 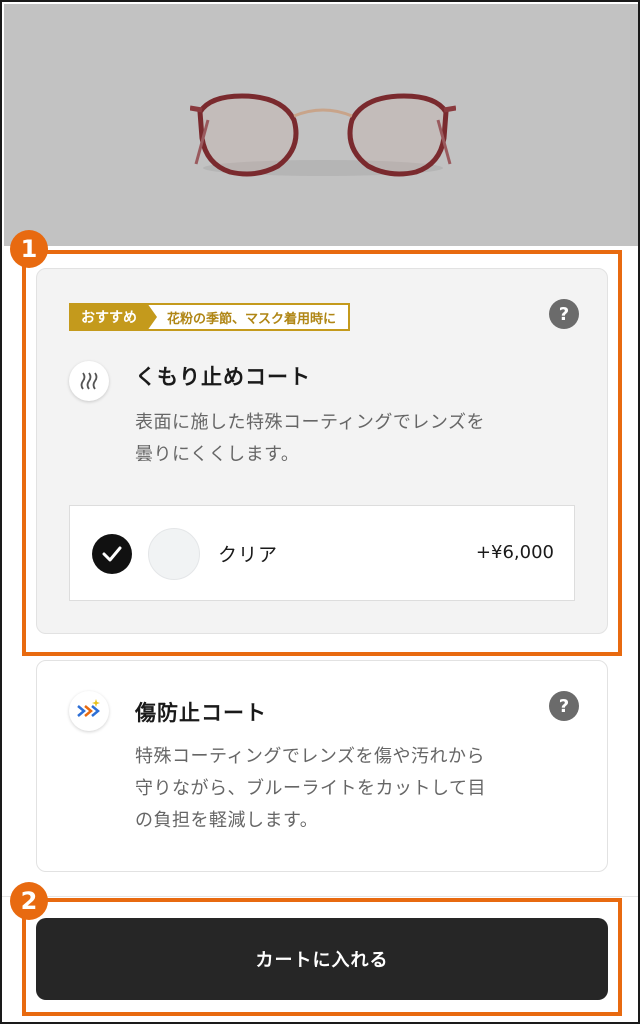 What do you see at coordinates (112, 554) in the screenshot?
I see `check-icon` at bounding box center [112, 554].